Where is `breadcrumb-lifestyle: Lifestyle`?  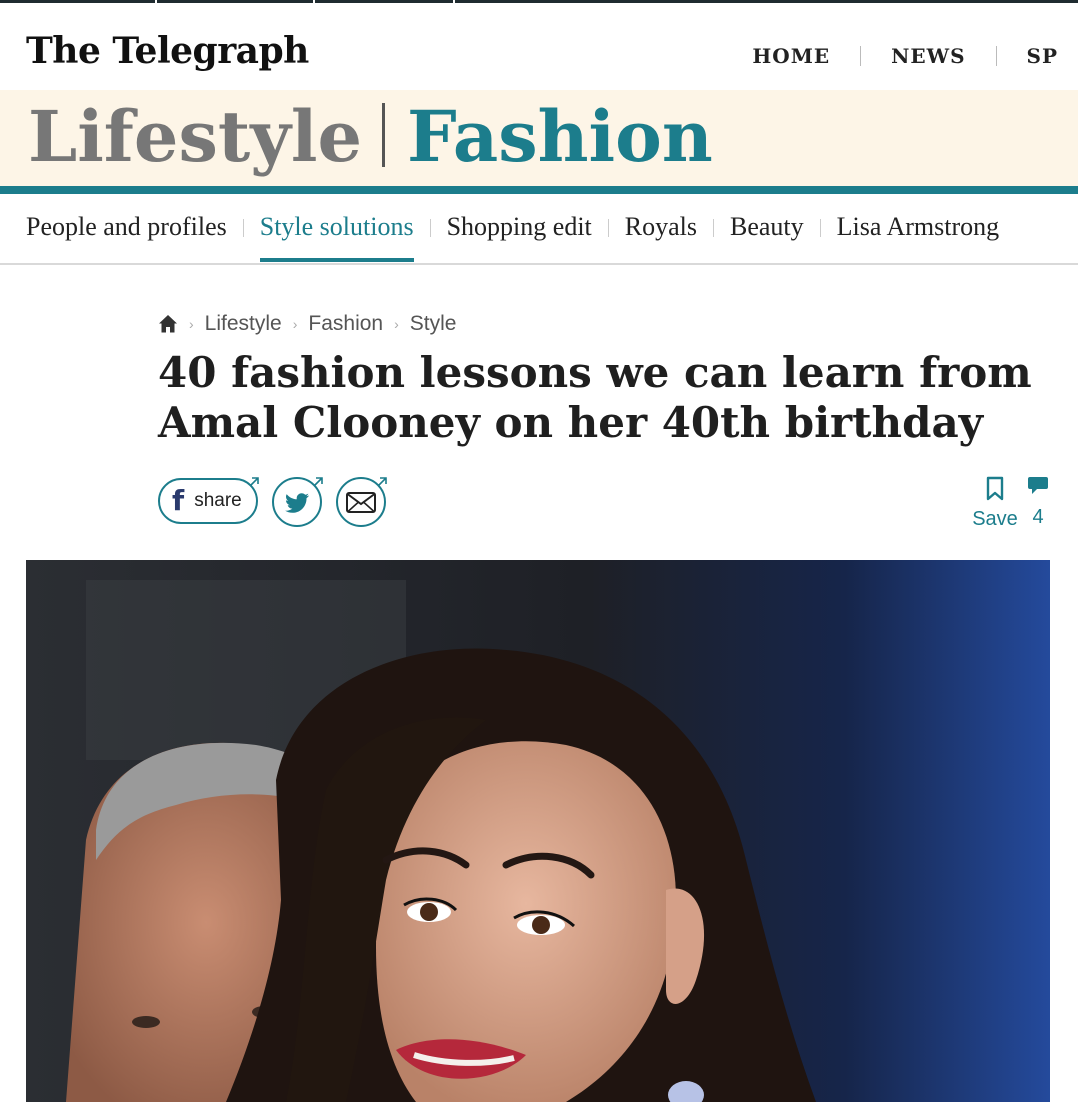
breadcrumb-lifestyle: Lifestyle is located at coordinates (243, 324).